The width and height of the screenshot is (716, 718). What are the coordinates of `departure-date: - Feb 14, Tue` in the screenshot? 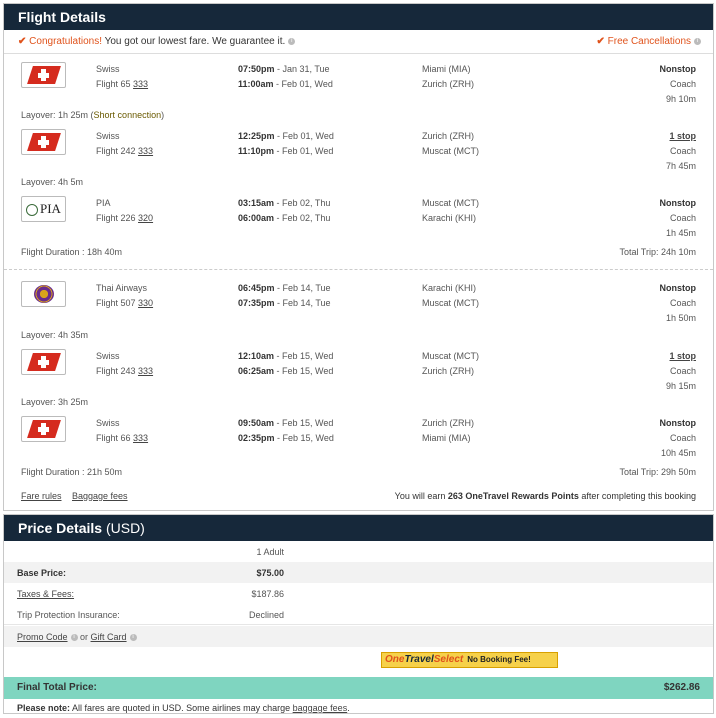 It's located at (302, 288).